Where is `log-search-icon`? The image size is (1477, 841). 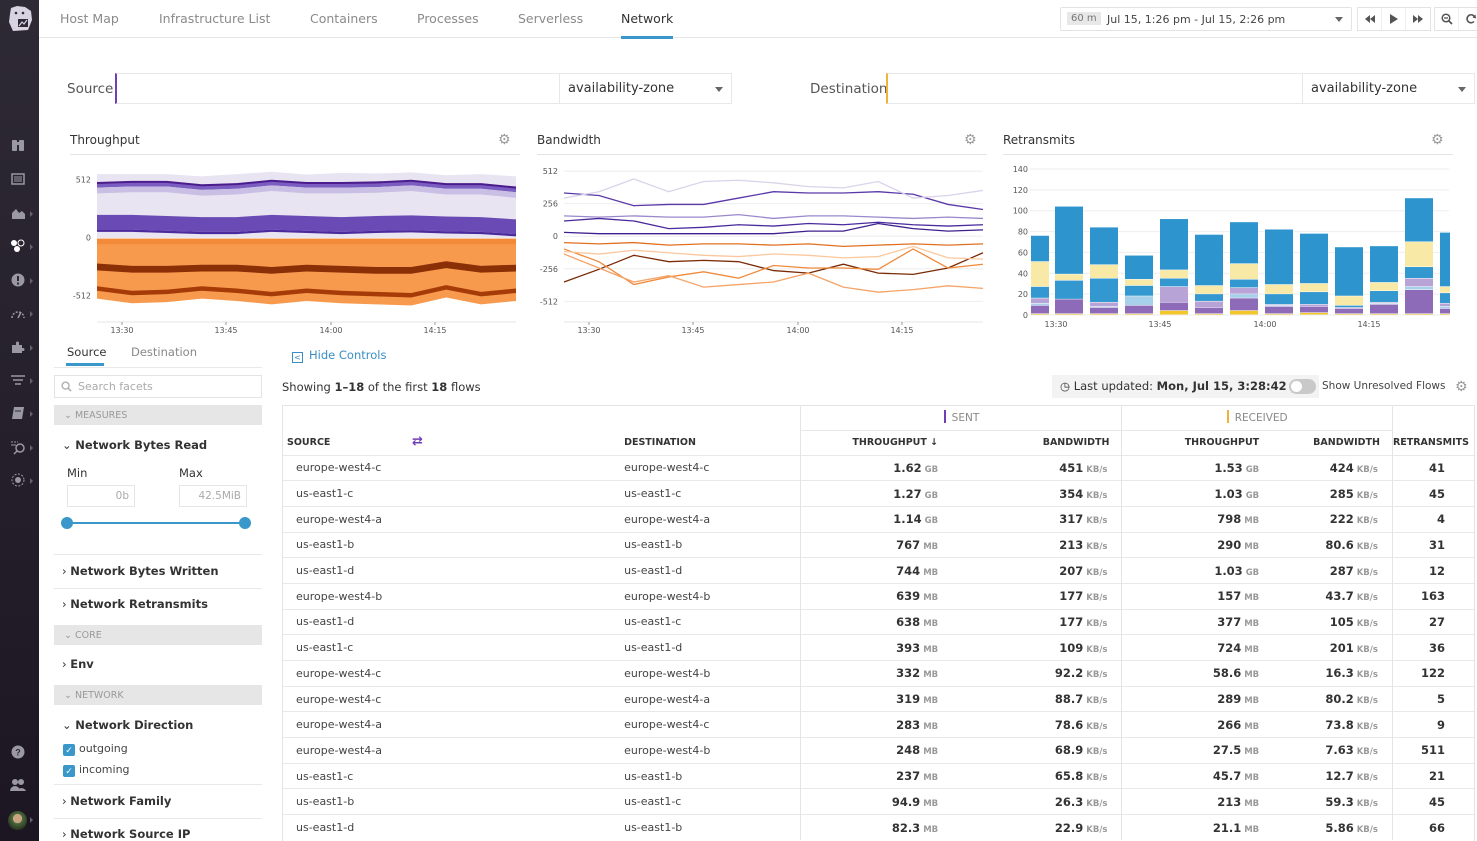
log-search-icon is located at coordinates (18, 447).